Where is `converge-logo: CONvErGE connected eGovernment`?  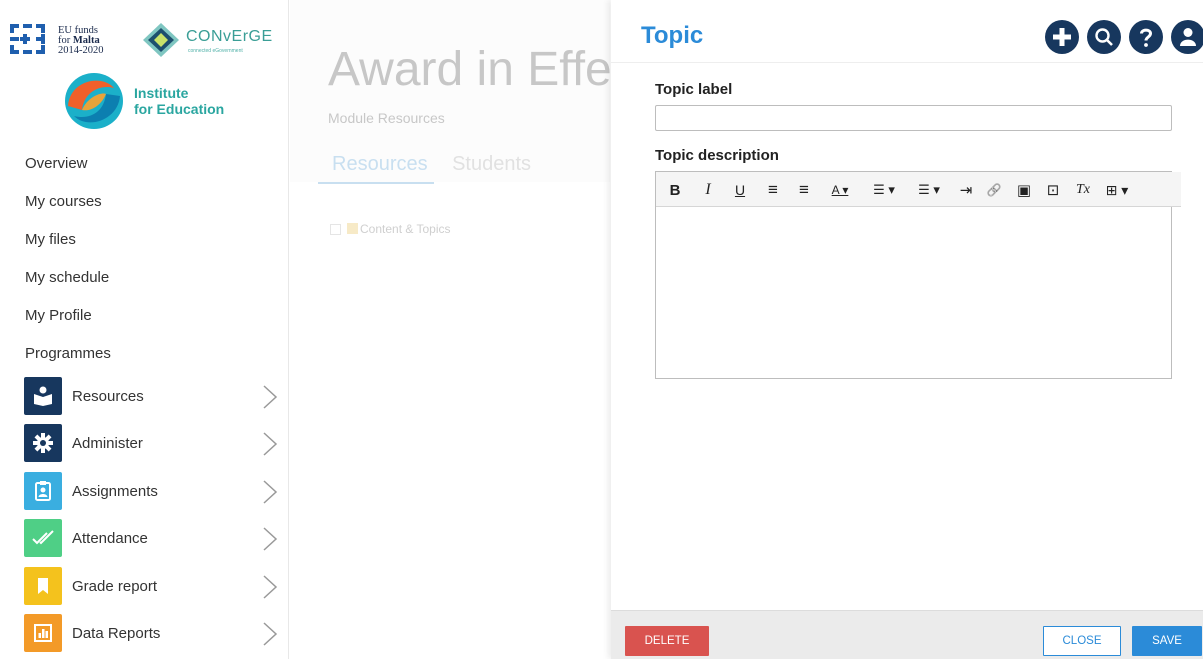
converge-logo: CONvErGE connected eGovernment is located at coordinates (214, 40).